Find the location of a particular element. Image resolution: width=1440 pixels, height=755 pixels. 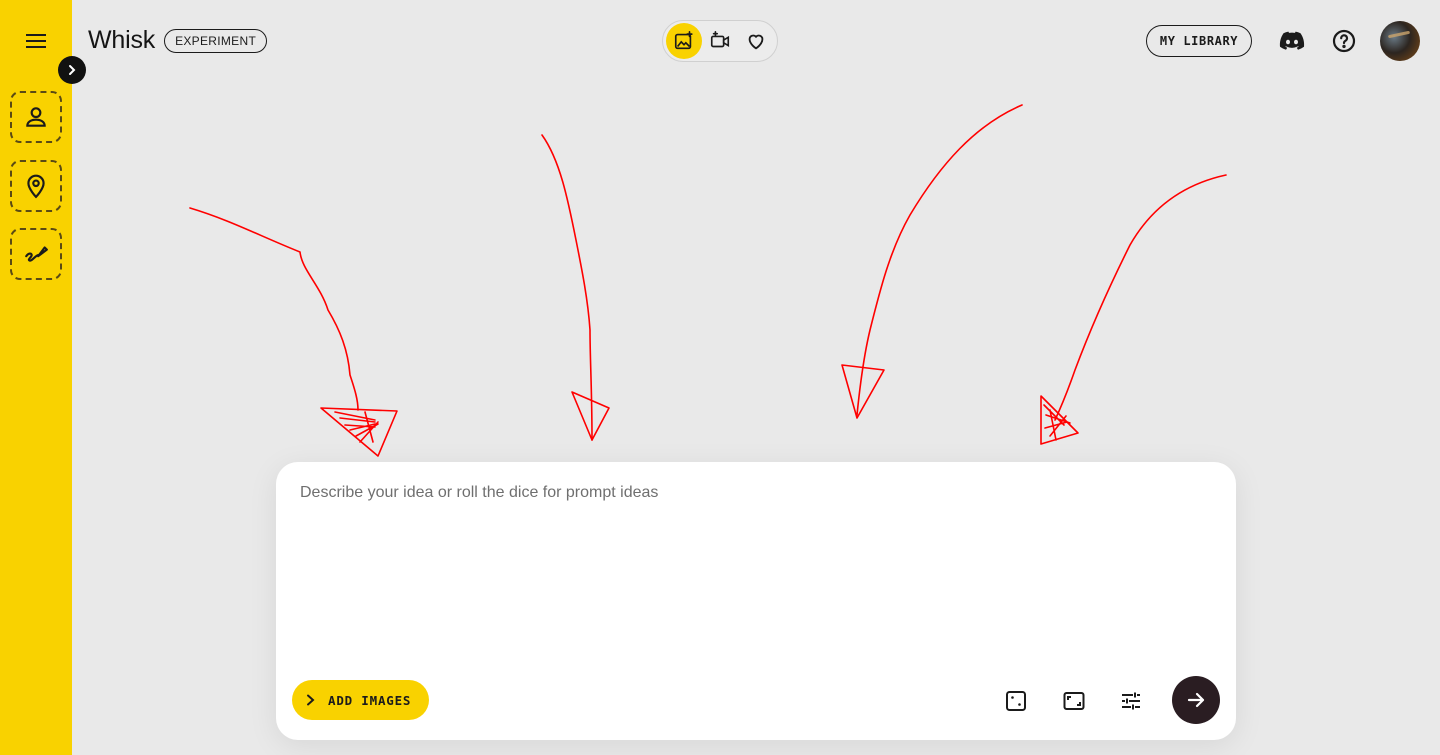

send-button is located at coordinates (1196, 700).